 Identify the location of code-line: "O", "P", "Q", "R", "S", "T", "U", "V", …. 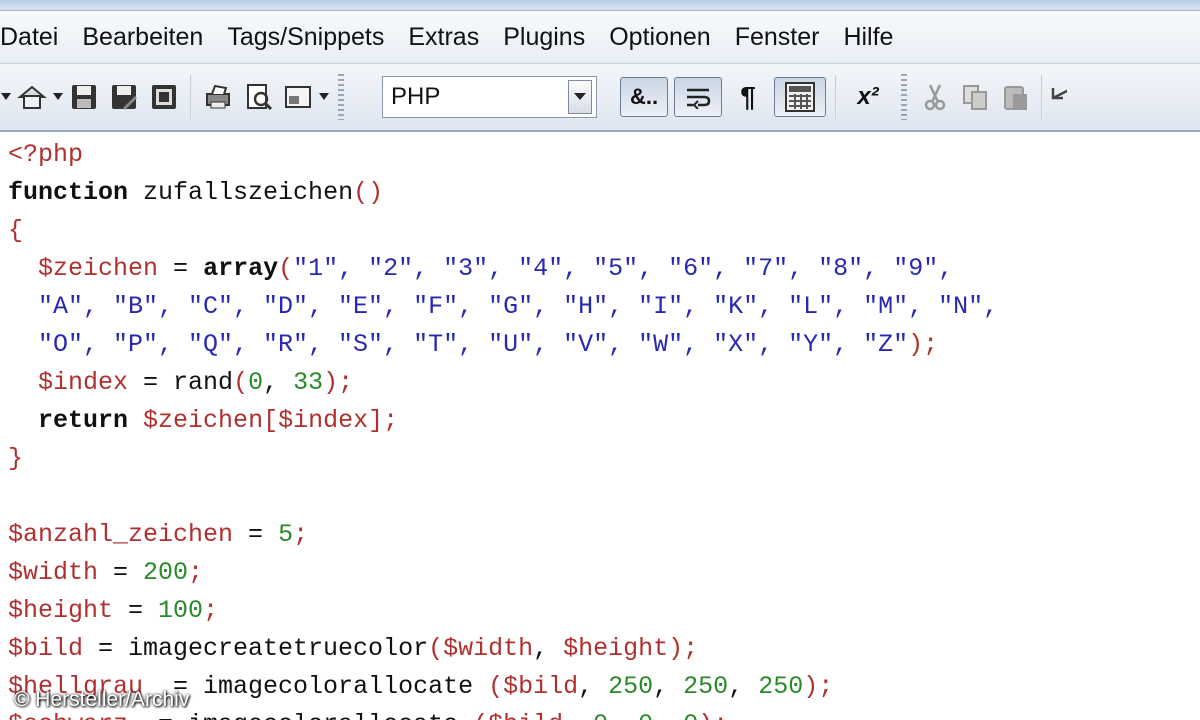
(473, 345).